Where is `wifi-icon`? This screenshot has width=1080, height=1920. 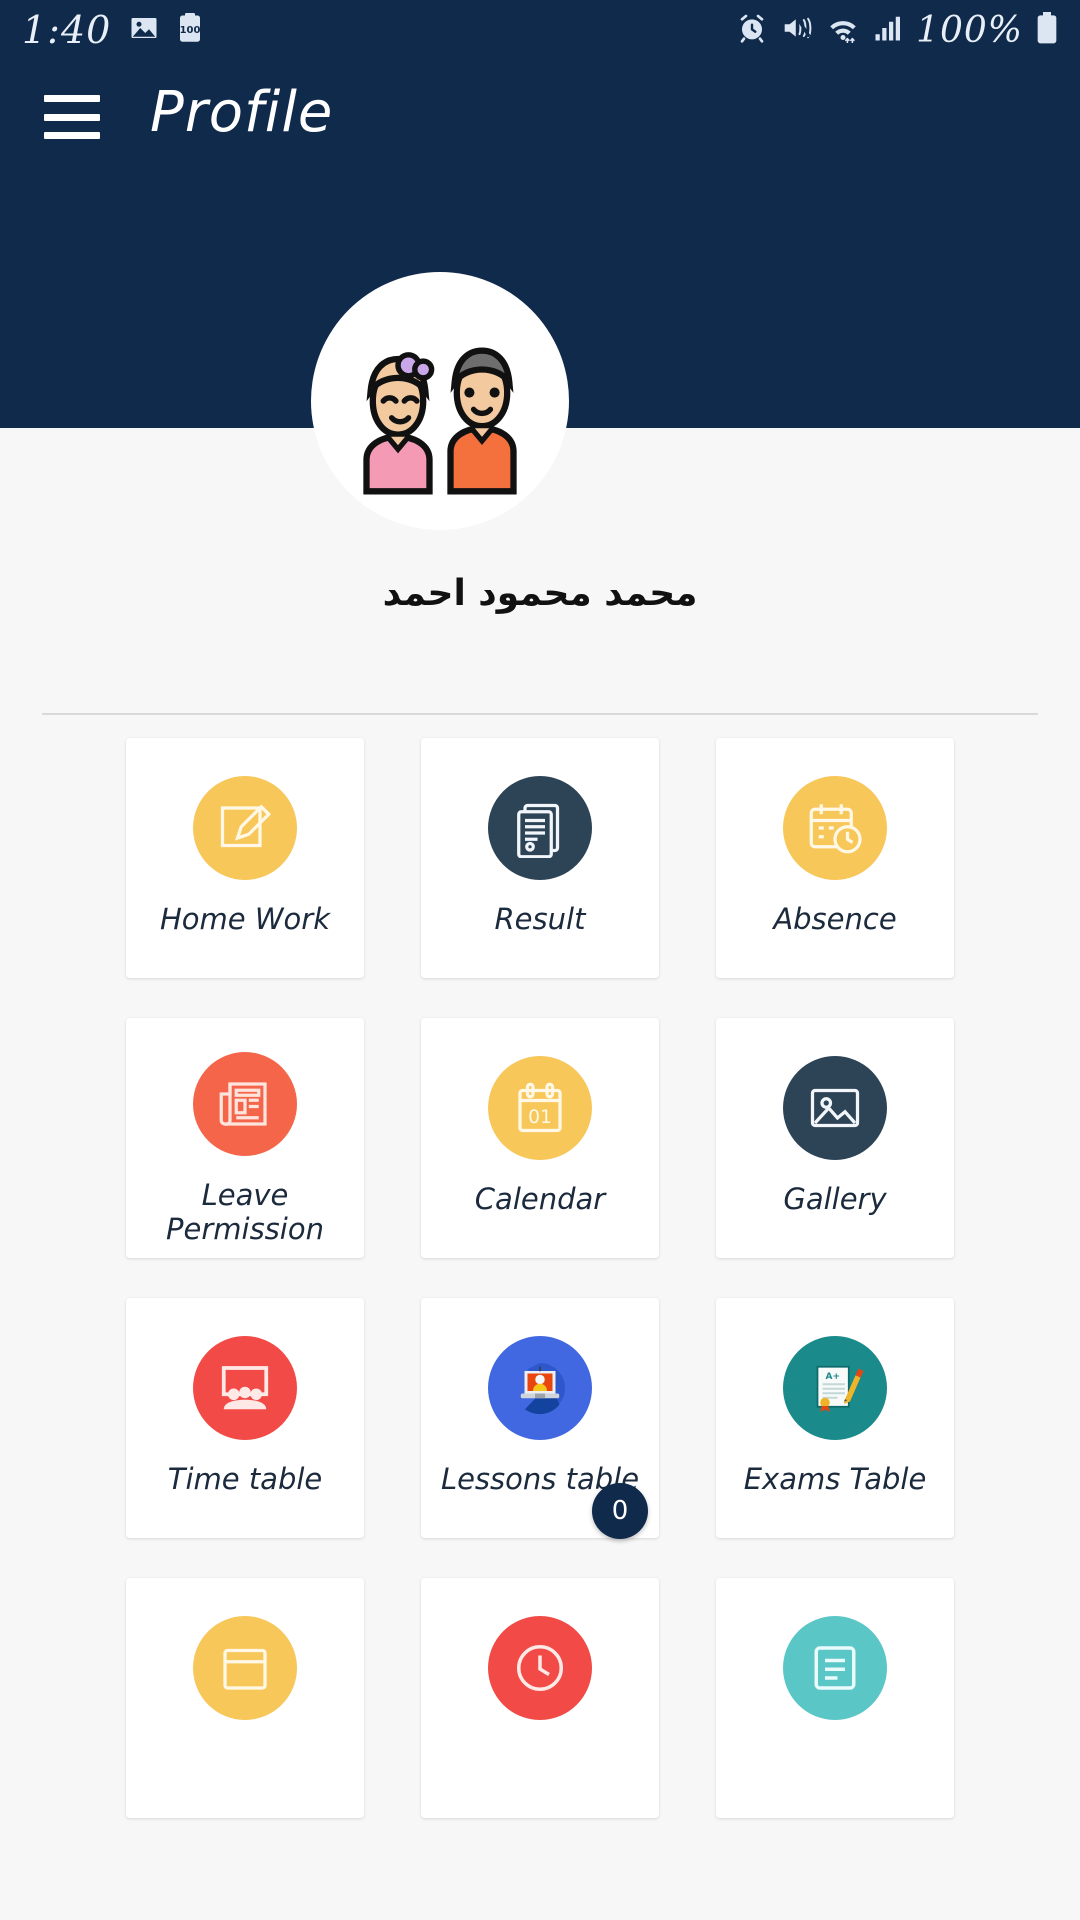
wifi-icon is located at coordinates (843, 30).